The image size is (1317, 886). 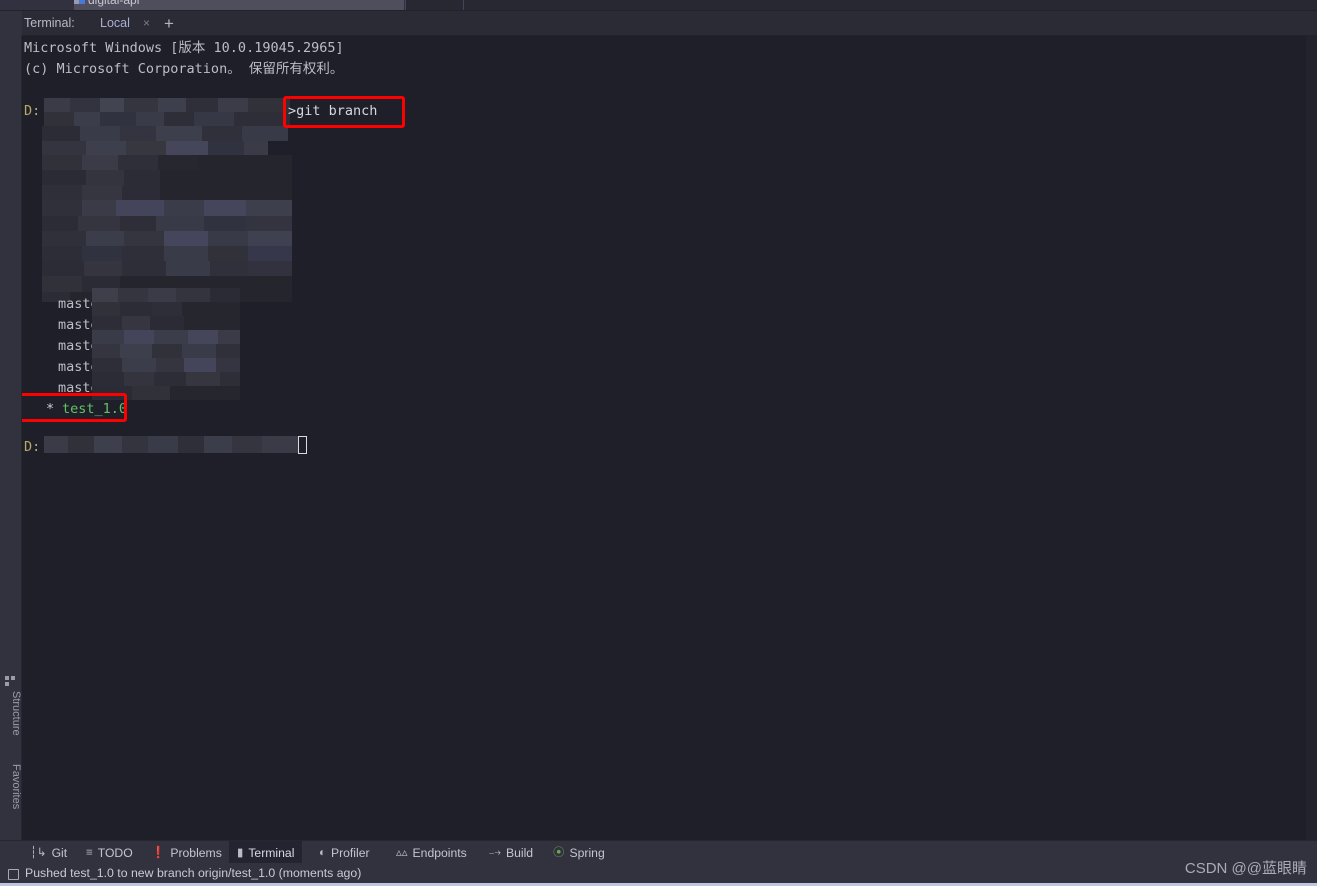 What do you see at coordinates (95, 409) in the screenshot?
I see `current-branch-name: test_1.0` at bounding box center [95, 409].